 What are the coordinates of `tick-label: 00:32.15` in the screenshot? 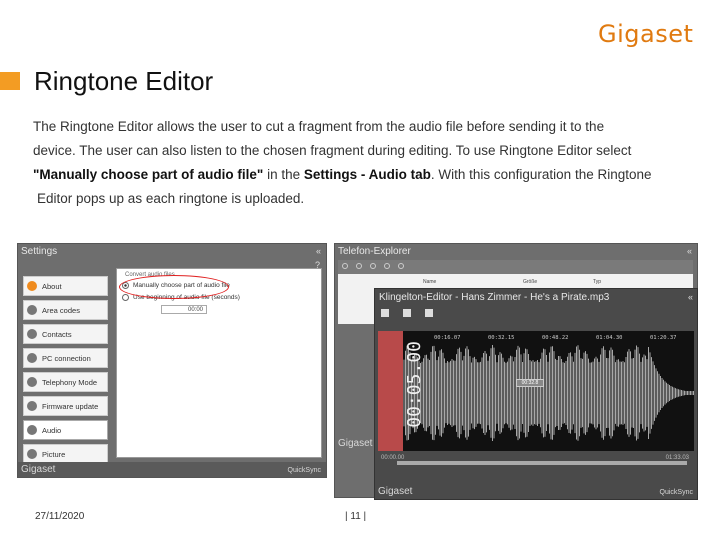 It's located at (501, 338).